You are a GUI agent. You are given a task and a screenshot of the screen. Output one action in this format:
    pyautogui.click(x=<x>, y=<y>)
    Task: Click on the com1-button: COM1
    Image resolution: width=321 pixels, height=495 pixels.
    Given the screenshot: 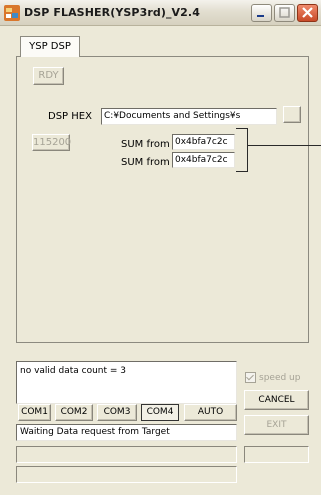 What is the action you would take?
    pyautogui.click(x=34, y=412)
    